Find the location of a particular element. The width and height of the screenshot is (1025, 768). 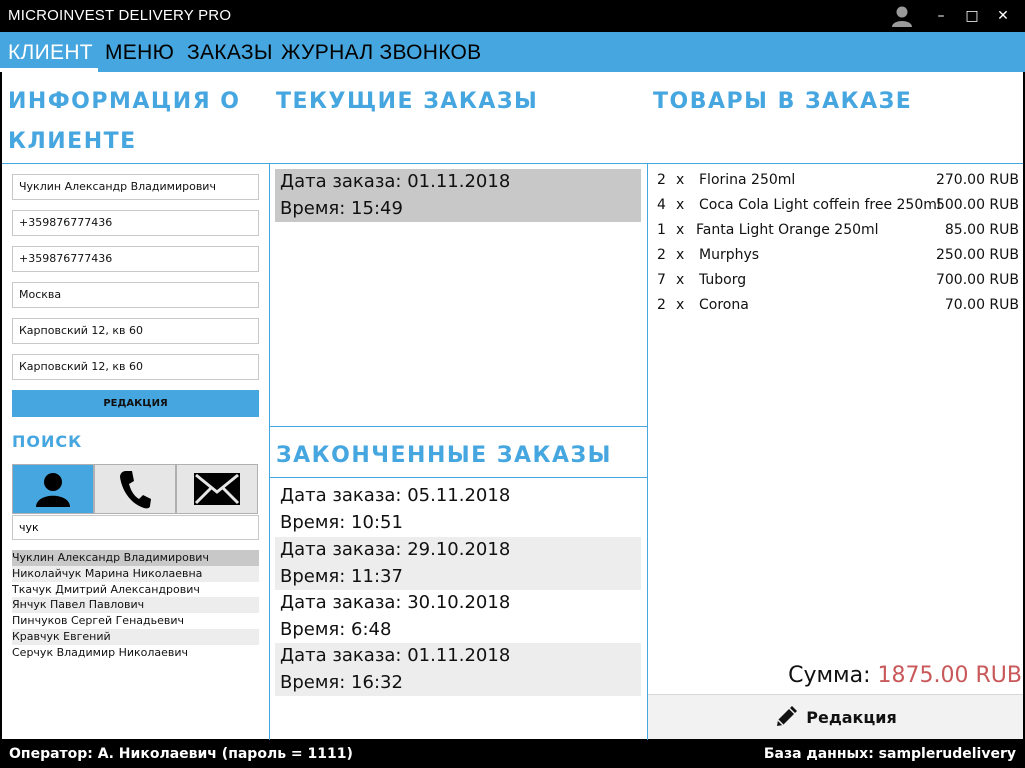

order-item-row: 2 x Florina 250ml 270.00 RUB is located at coordinates (838, 180).